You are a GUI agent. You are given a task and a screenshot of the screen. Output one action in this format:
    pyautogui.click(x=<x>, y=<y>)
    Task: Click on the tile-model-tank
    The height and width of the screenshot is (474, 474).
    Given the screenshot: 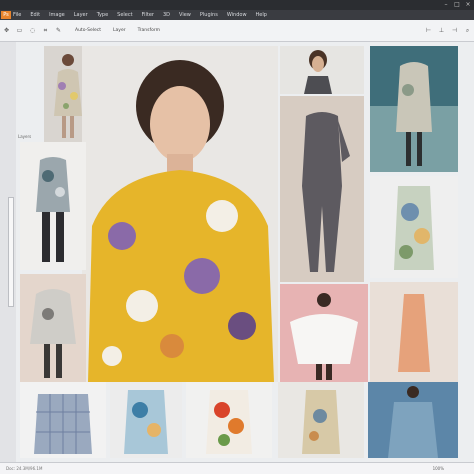 What is the action you would take?
    pyautogui.click(x=322, y=70)
    